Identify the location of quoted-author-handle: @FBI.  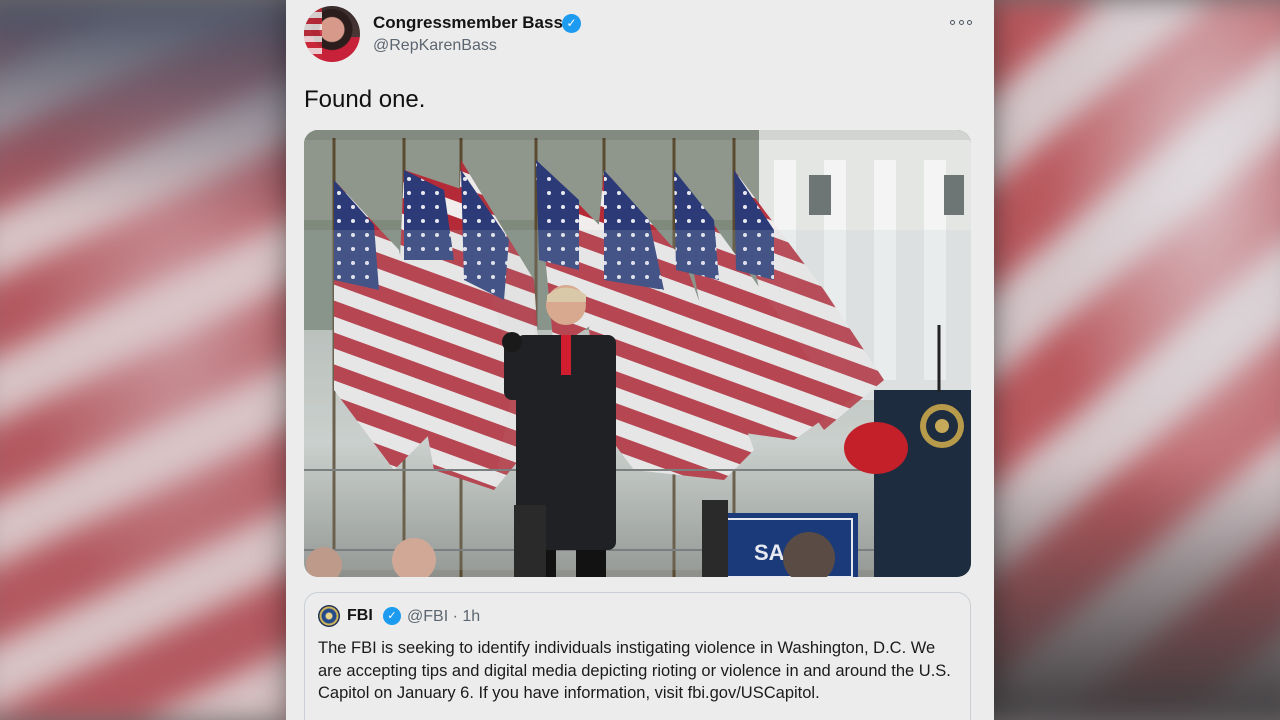
(427, 616).